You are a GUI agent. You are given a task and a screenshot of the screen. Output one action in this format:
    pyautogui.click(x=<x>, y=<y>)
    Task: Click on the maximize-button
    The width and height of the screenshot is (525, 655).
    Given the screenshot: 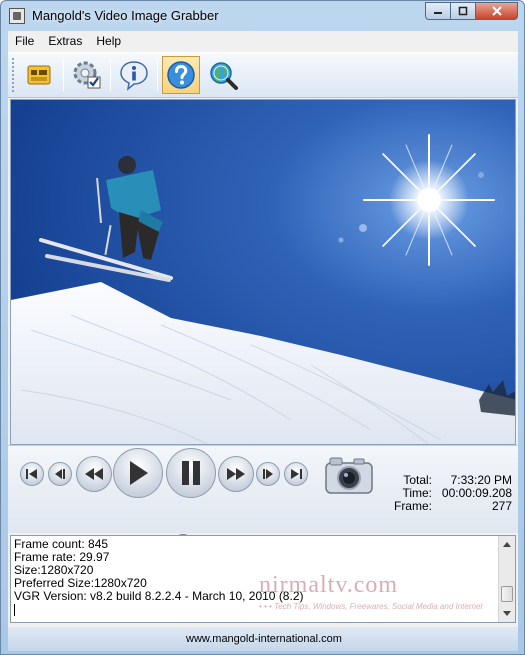 What is the action you would take?
    pyautogui.click(x=463, y=11)
    